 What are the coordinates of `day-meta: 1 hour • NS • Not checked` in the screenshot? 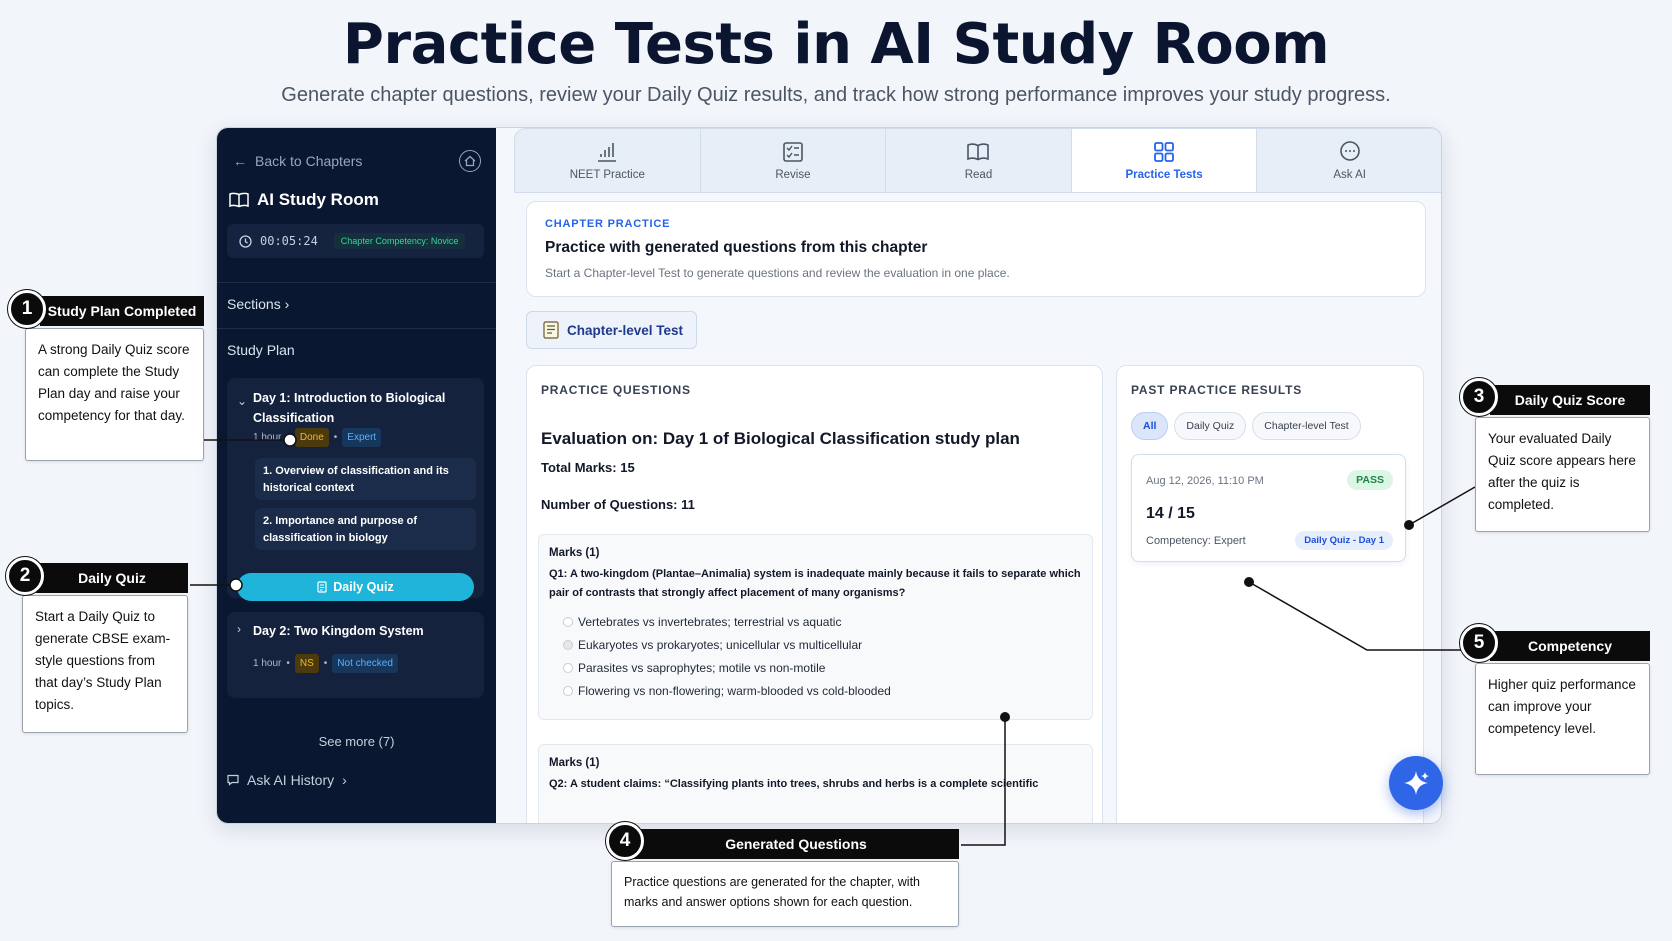 It's located at (325, 663).